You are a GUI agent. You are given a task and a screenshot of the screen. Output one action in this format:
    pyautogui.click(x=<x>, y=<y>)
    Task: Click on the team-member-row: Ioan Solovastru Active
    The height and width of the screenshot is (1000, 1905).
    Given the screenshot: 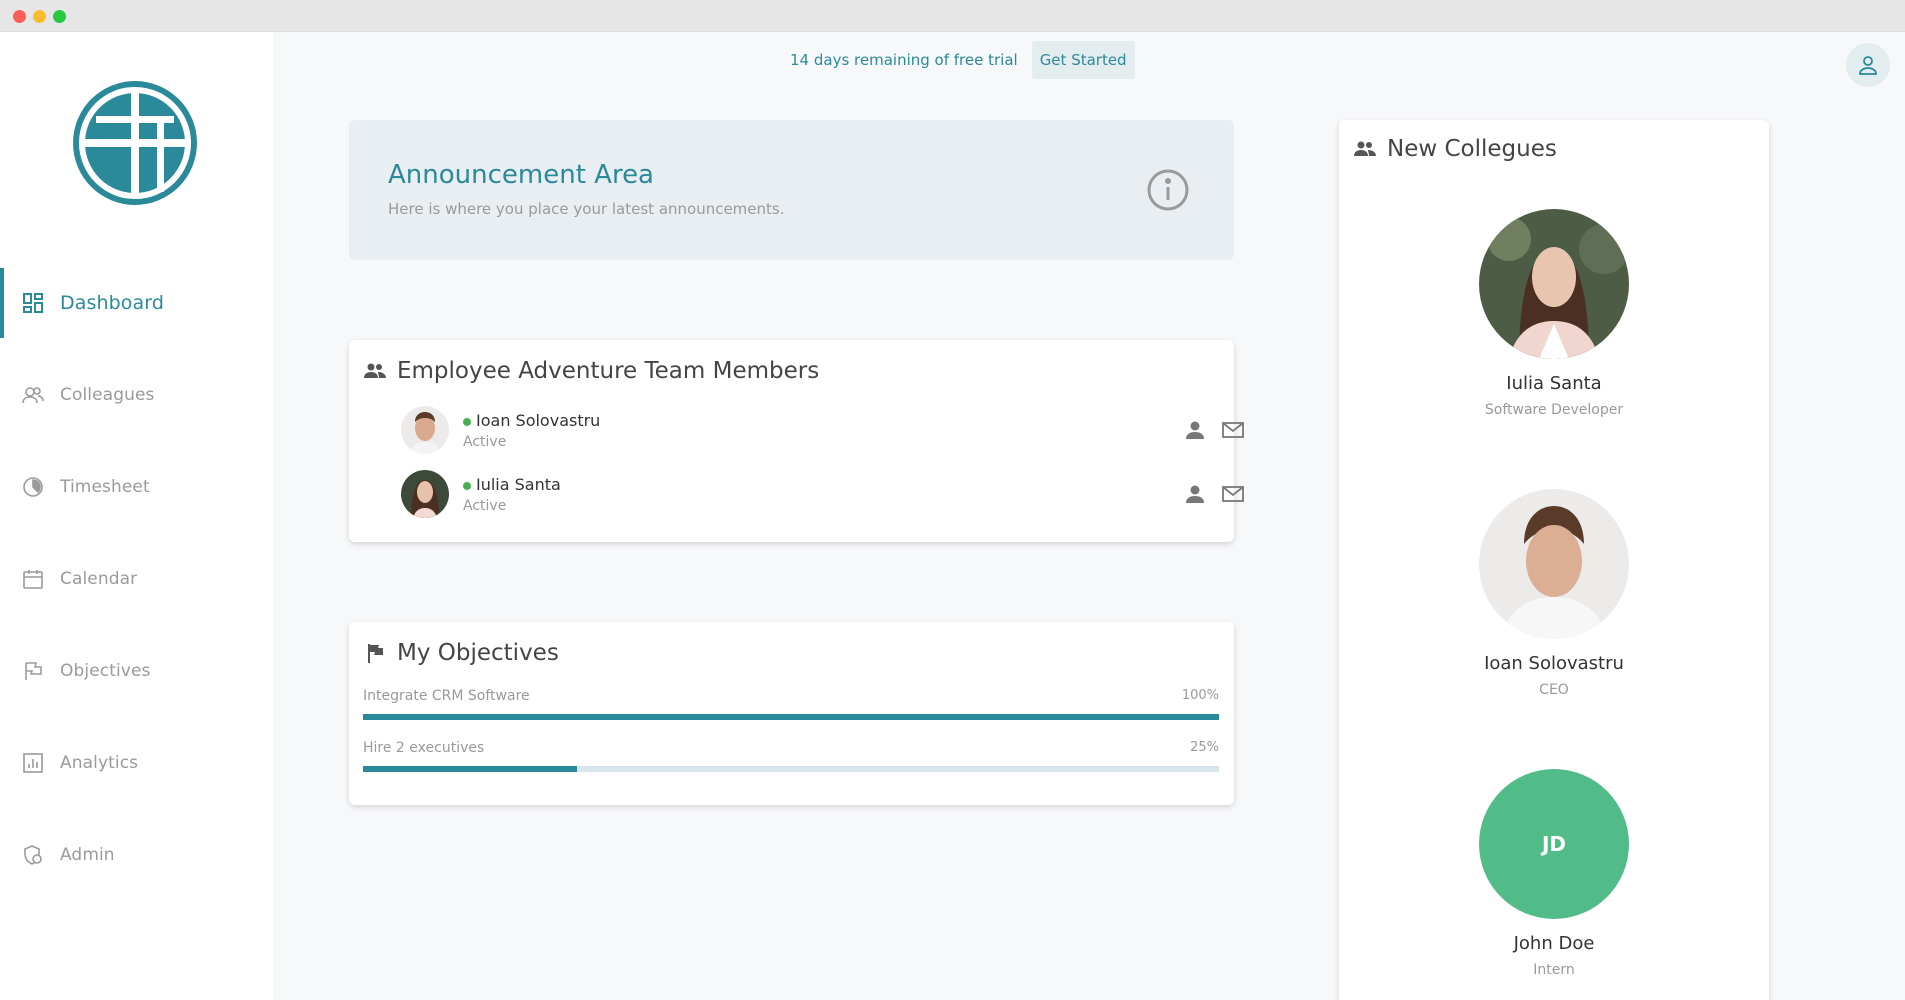 What is the action you would take?
    pyautogui.click(x=822, y=431)
    